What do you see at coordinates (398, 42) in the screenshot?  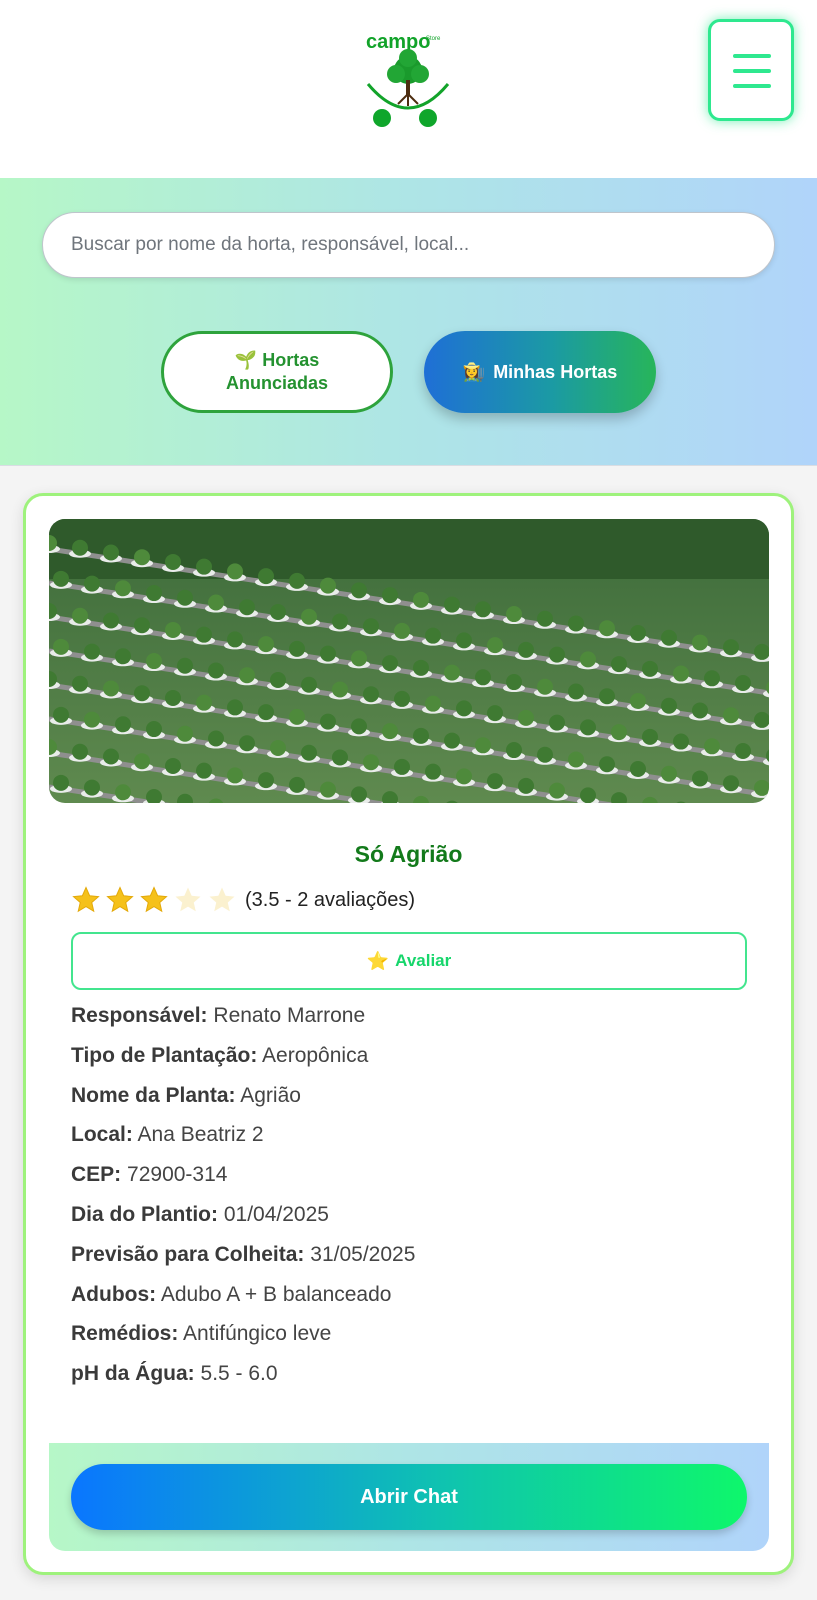 I see `svg-text: campo` at bounding box center [398, 42].